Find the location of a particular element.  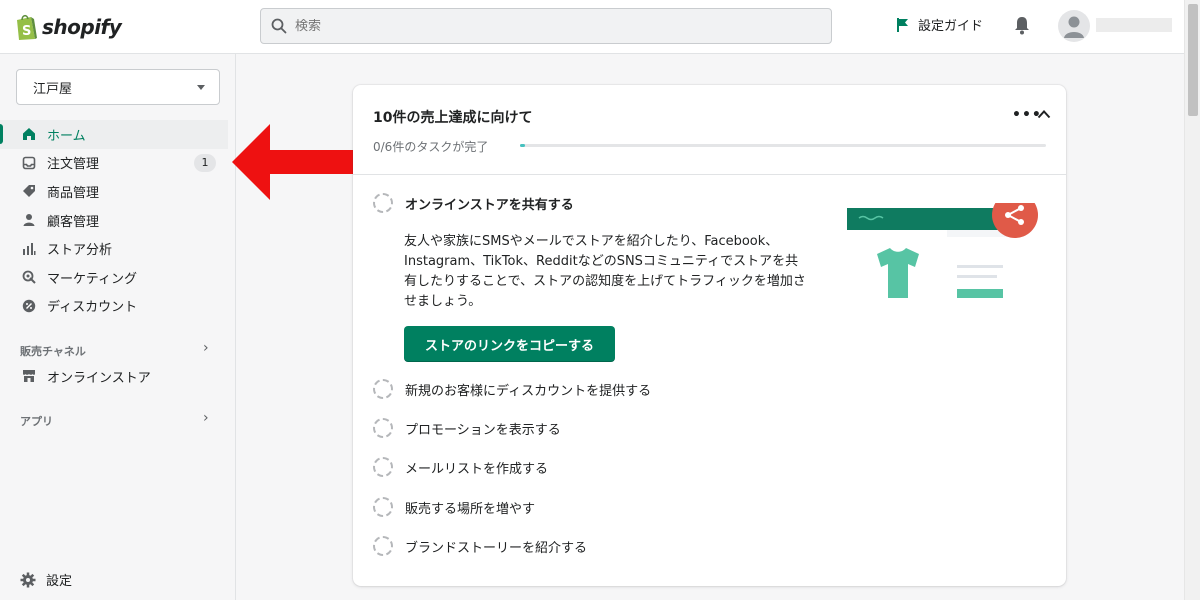

person-avatar-icon is located at coordinates (1074, 27).